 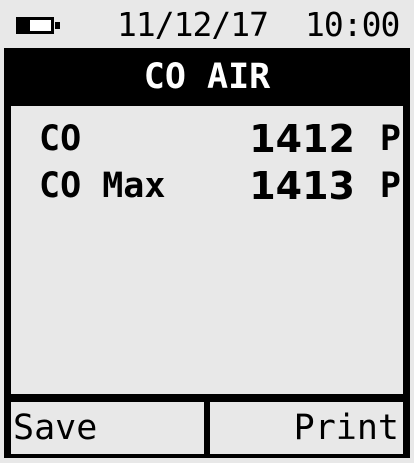 What do you see at coordinates (207, 186) in the screenshot?
I see `reading-row-co-max: CO Max 1413 P` at bounding box center [207, 186].